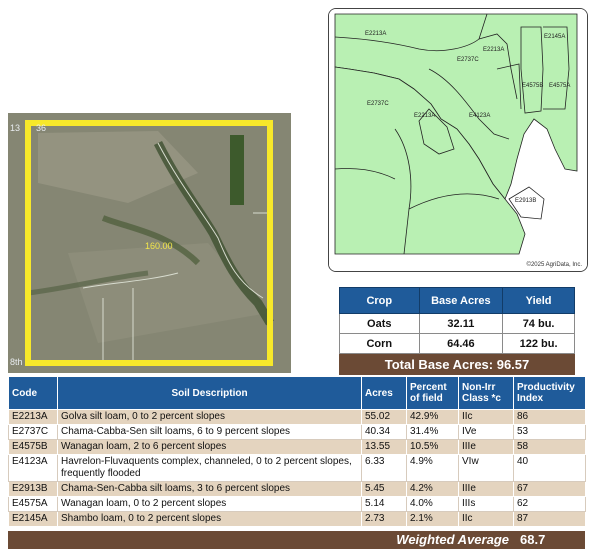 This screenshot has height=558, width=597. I want to click on weighted-average-bar: Weighted Average 68.7, so click(296, 540).